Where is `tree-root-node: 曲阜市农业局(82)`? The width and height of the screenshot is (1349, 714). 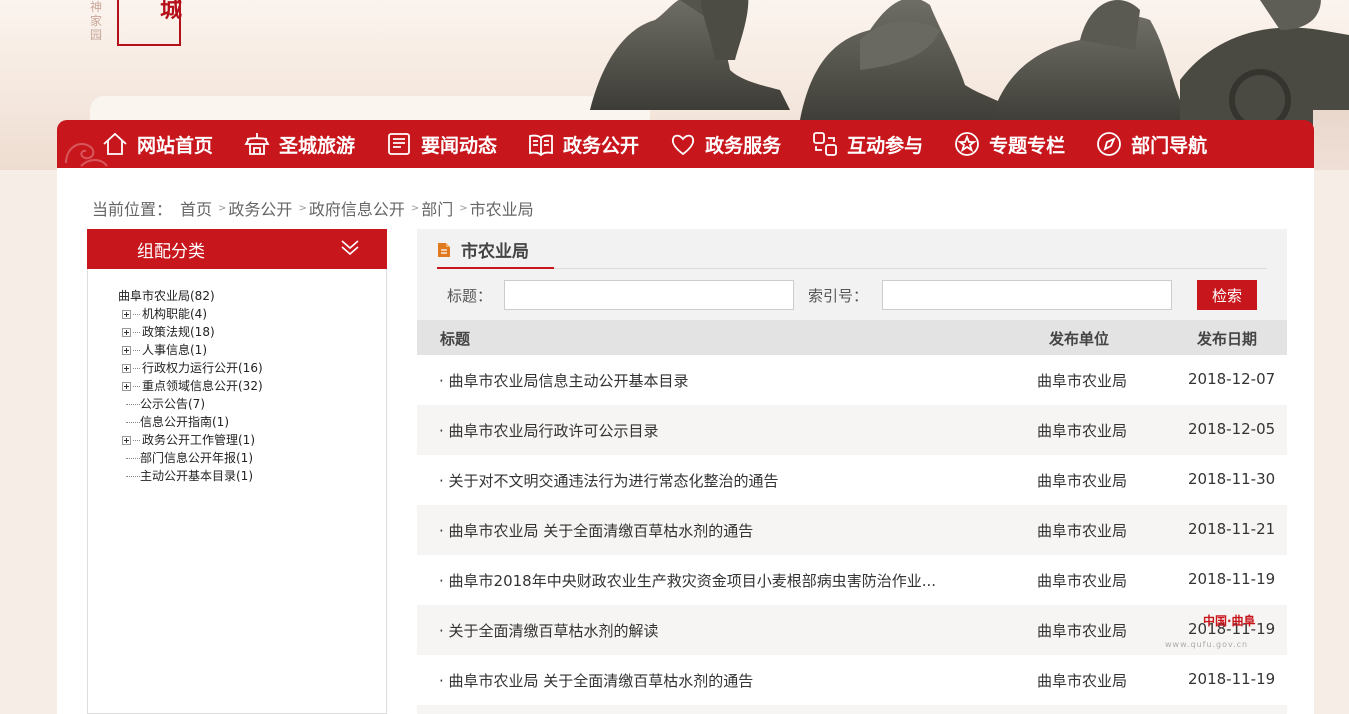
tree-root-node: 曲阜市农业局(82) is located at coordinates (190, 296).